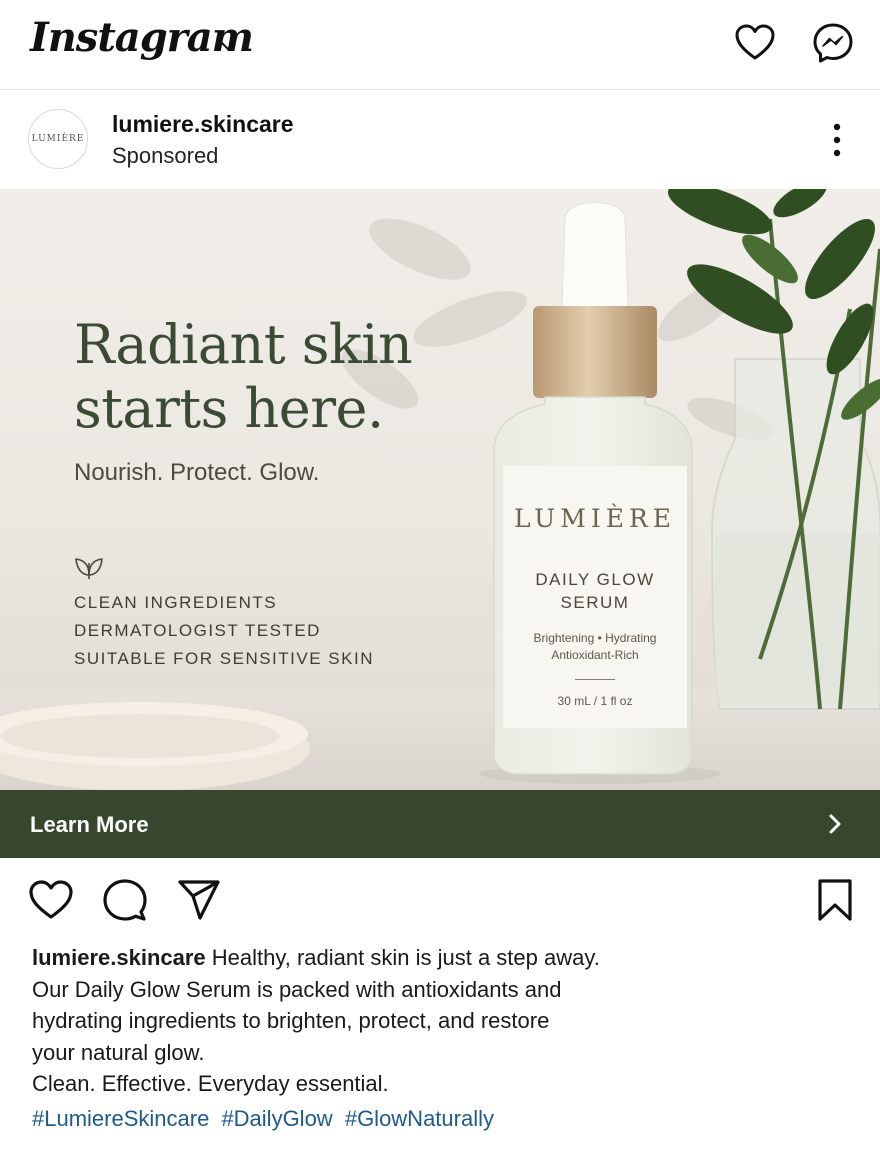 Image resolution: width=880 pixels, height=1168 pixels. Describe the element at coordinates (595, 579) in the screenshot. I see `label-product-line1: DAILY GLOW` at that location.